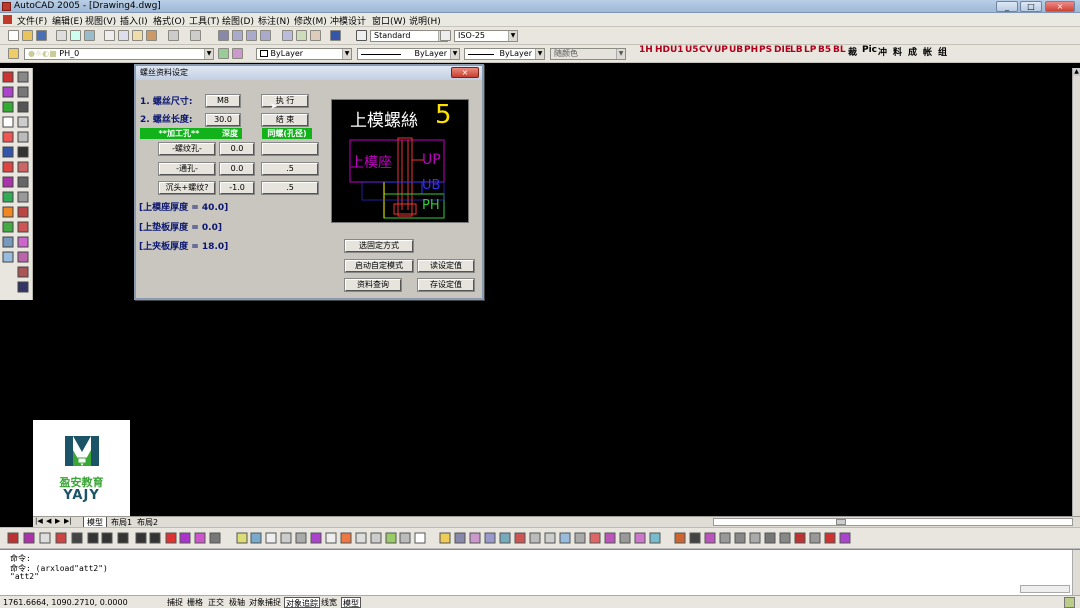 This screenshot has width=1080, height=608. What do you see at coordinates (852, 52) in the screenshot?
I see `tool-cut-button: 裁` at bounding box center [852, 52].